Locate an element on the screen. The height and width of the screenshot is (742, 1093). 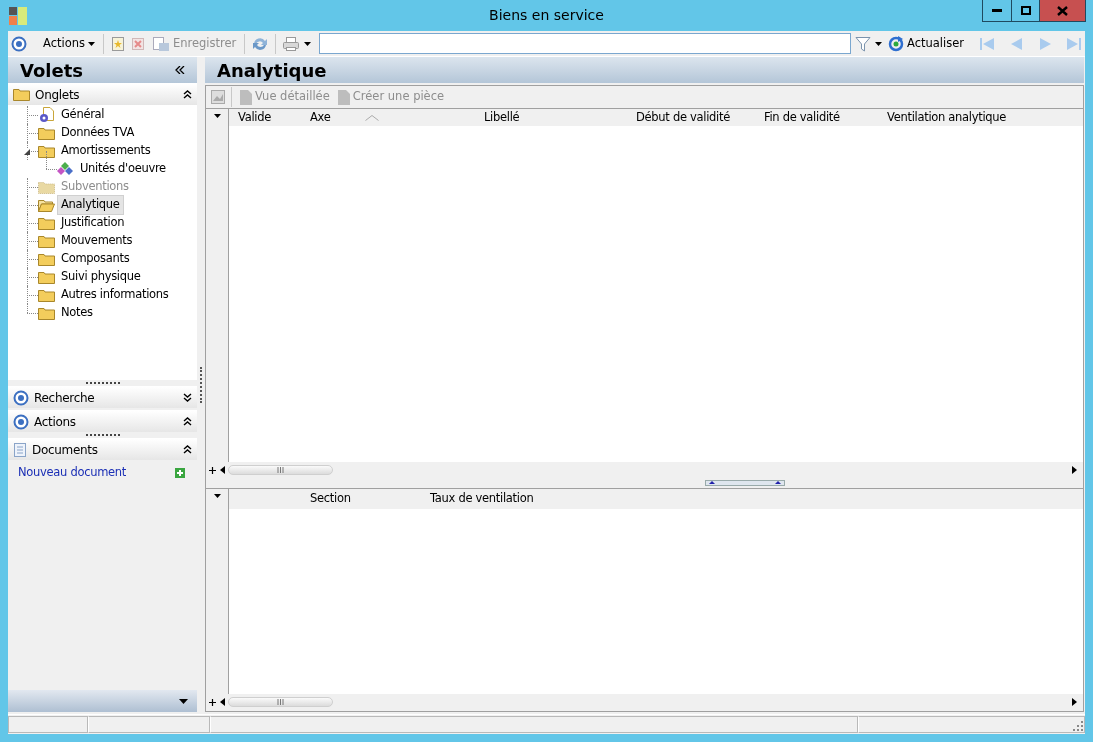
tree-item: Unités d'oeuvre is located at coordinates (123, 169).